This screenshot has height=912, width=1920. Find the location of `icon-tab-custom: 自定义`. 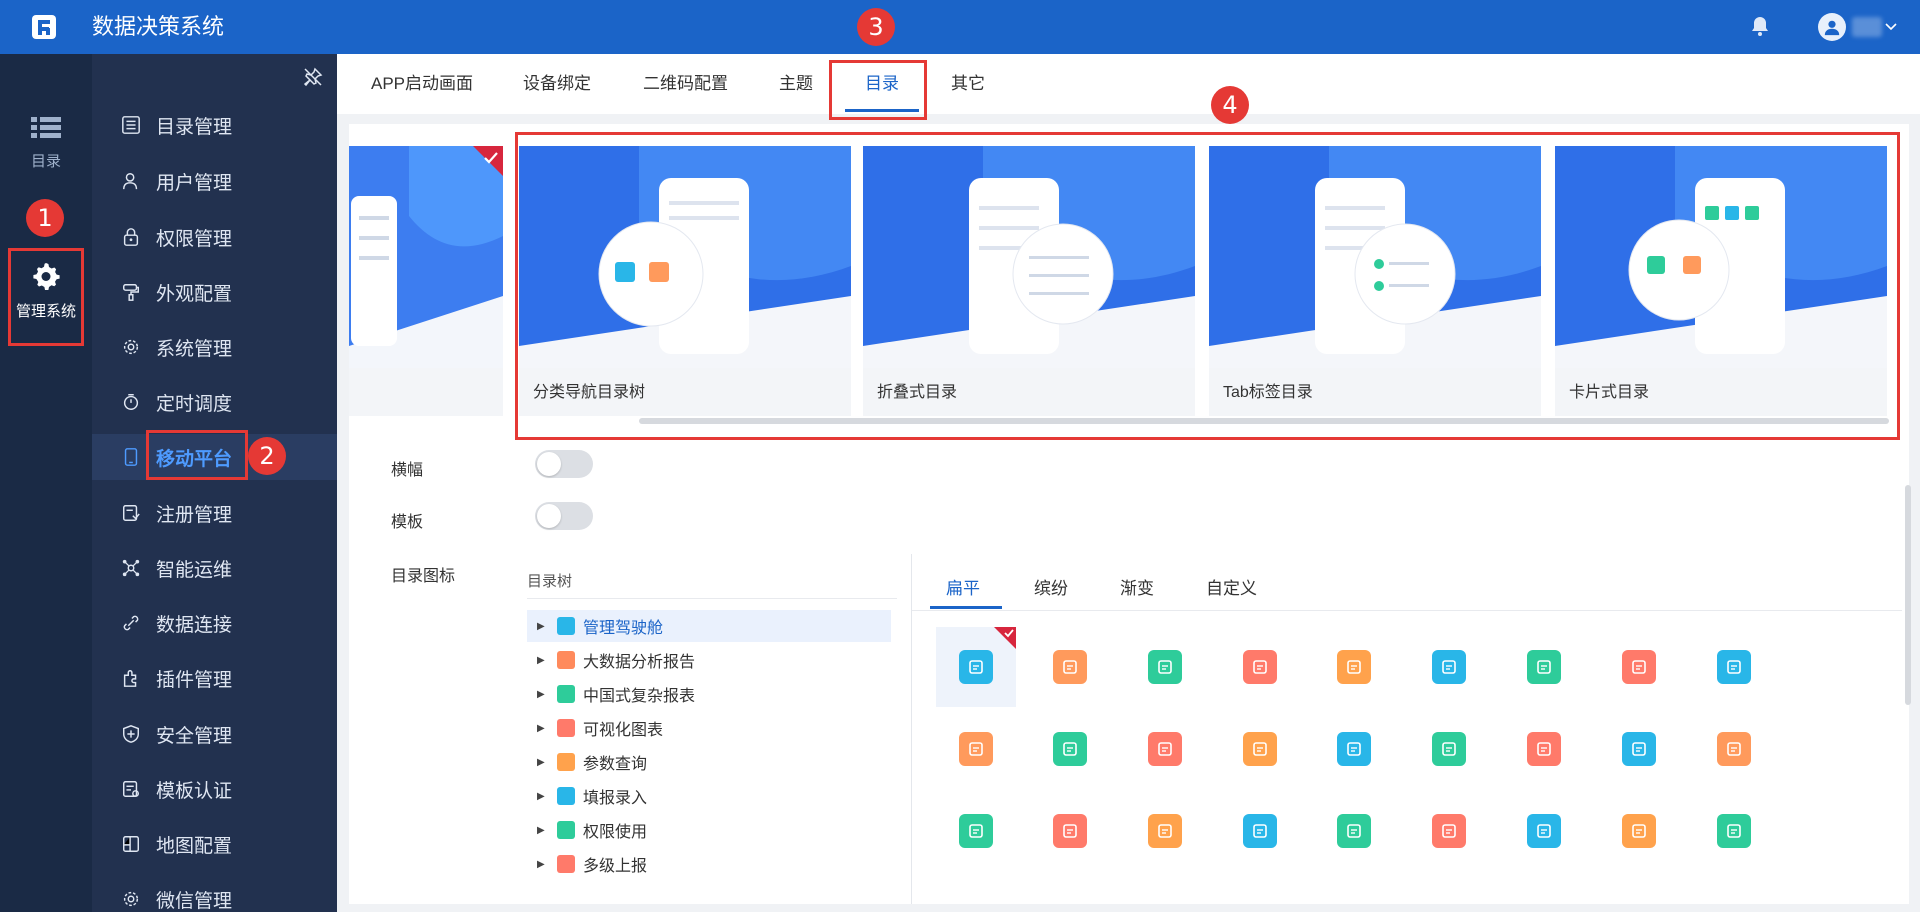

icon-tab-custom: 自定义 is located at coordinates (1231, 586).